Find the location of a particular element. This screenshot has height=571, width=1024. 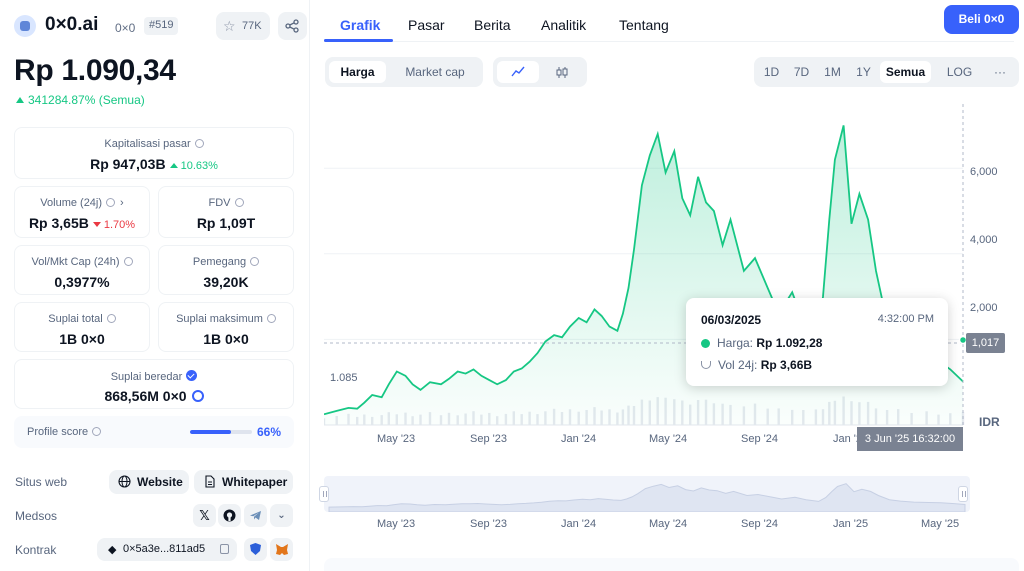

watchlist-button: ☆ 77K is located at coordinates (243, 26).